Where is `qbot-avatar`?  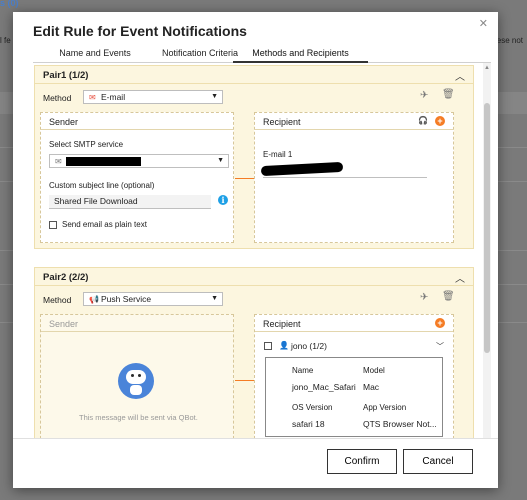 qbot-avatar is located at coordinates (136, 381).